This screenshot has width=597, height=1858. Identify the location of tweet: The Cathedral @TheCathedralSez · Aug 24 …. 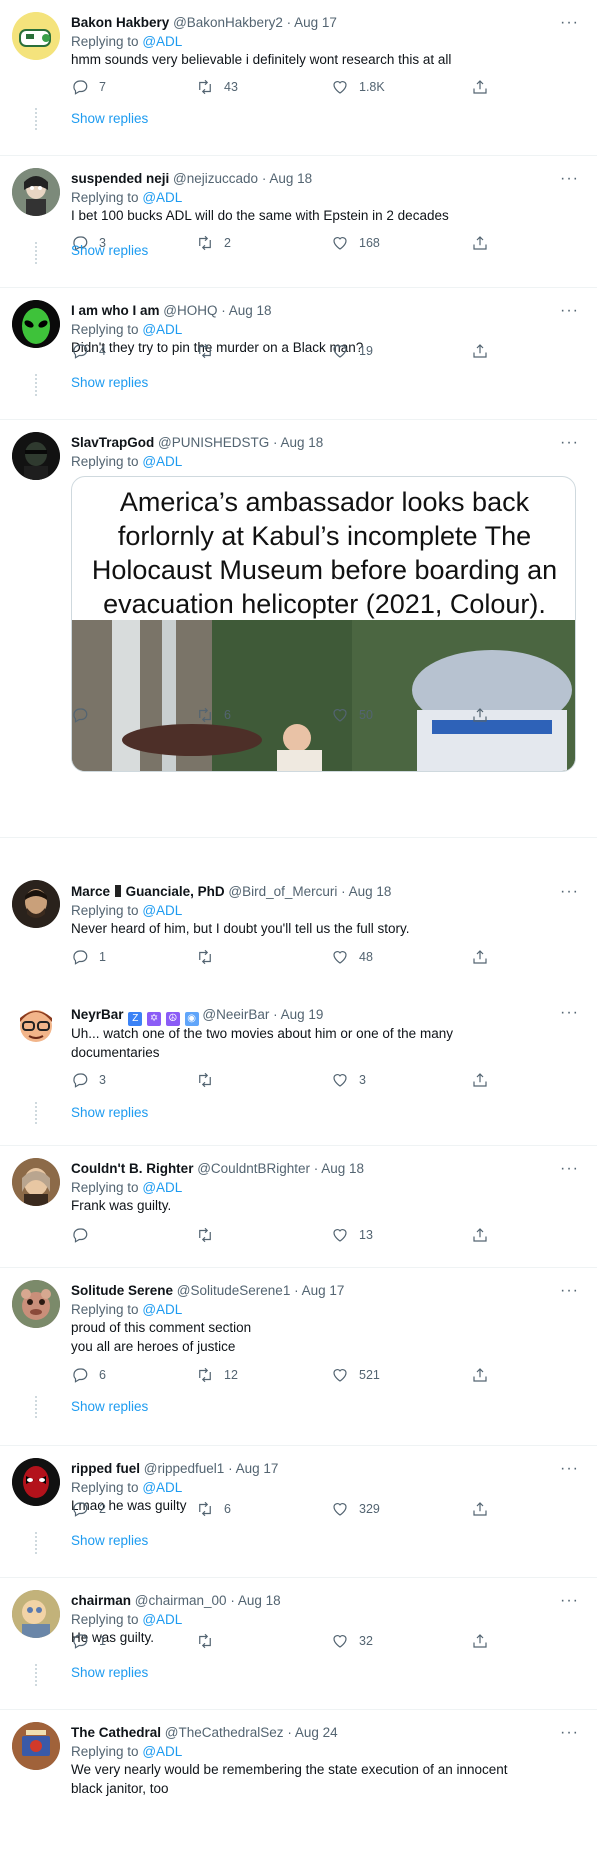
(298, 1784).